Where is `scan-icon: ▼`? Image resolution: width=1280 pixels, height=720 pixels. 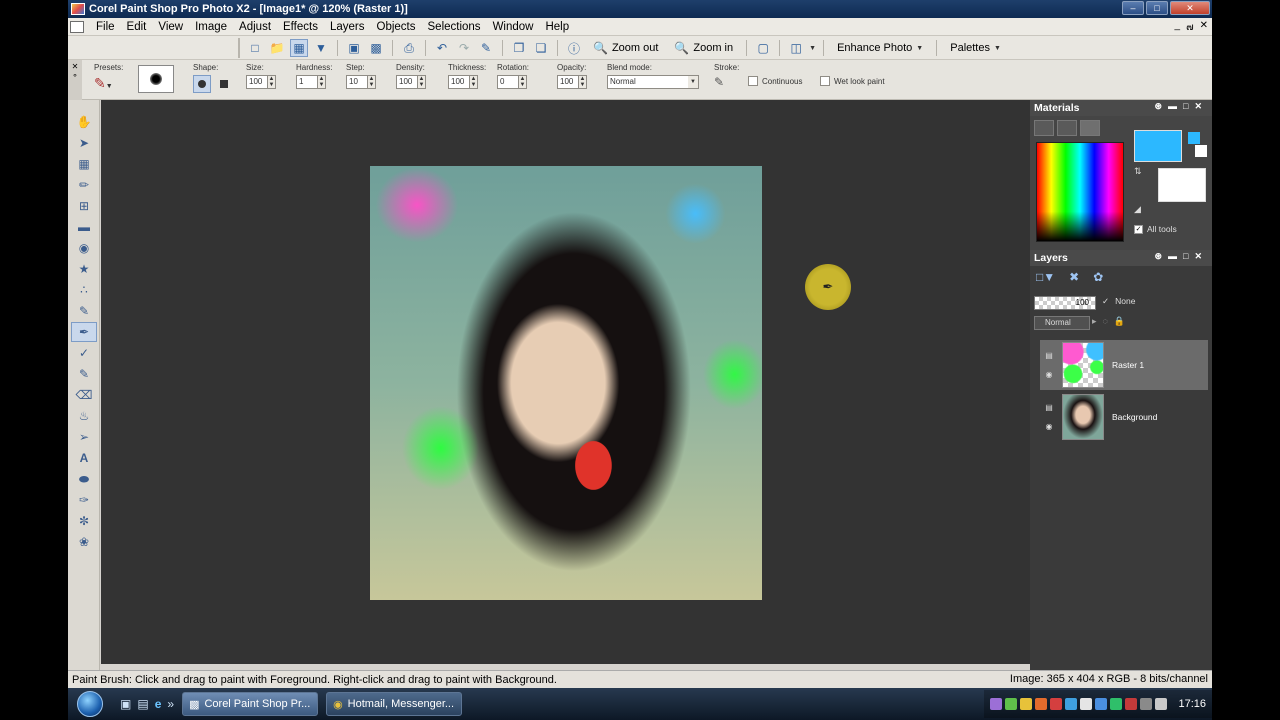
scan-icon: ▼ is located at coordinates (321, 48).